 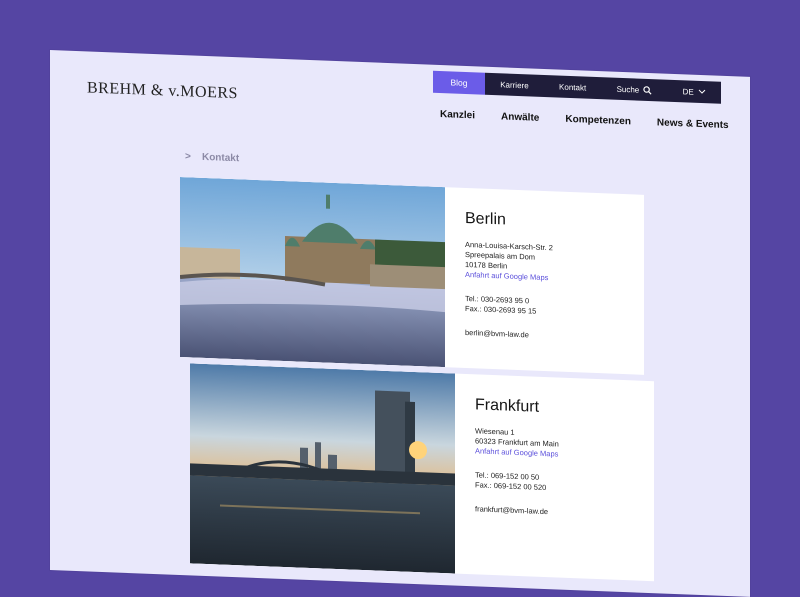 I want to click on nav-news-events: News & Events, so click(x=693, y=124).